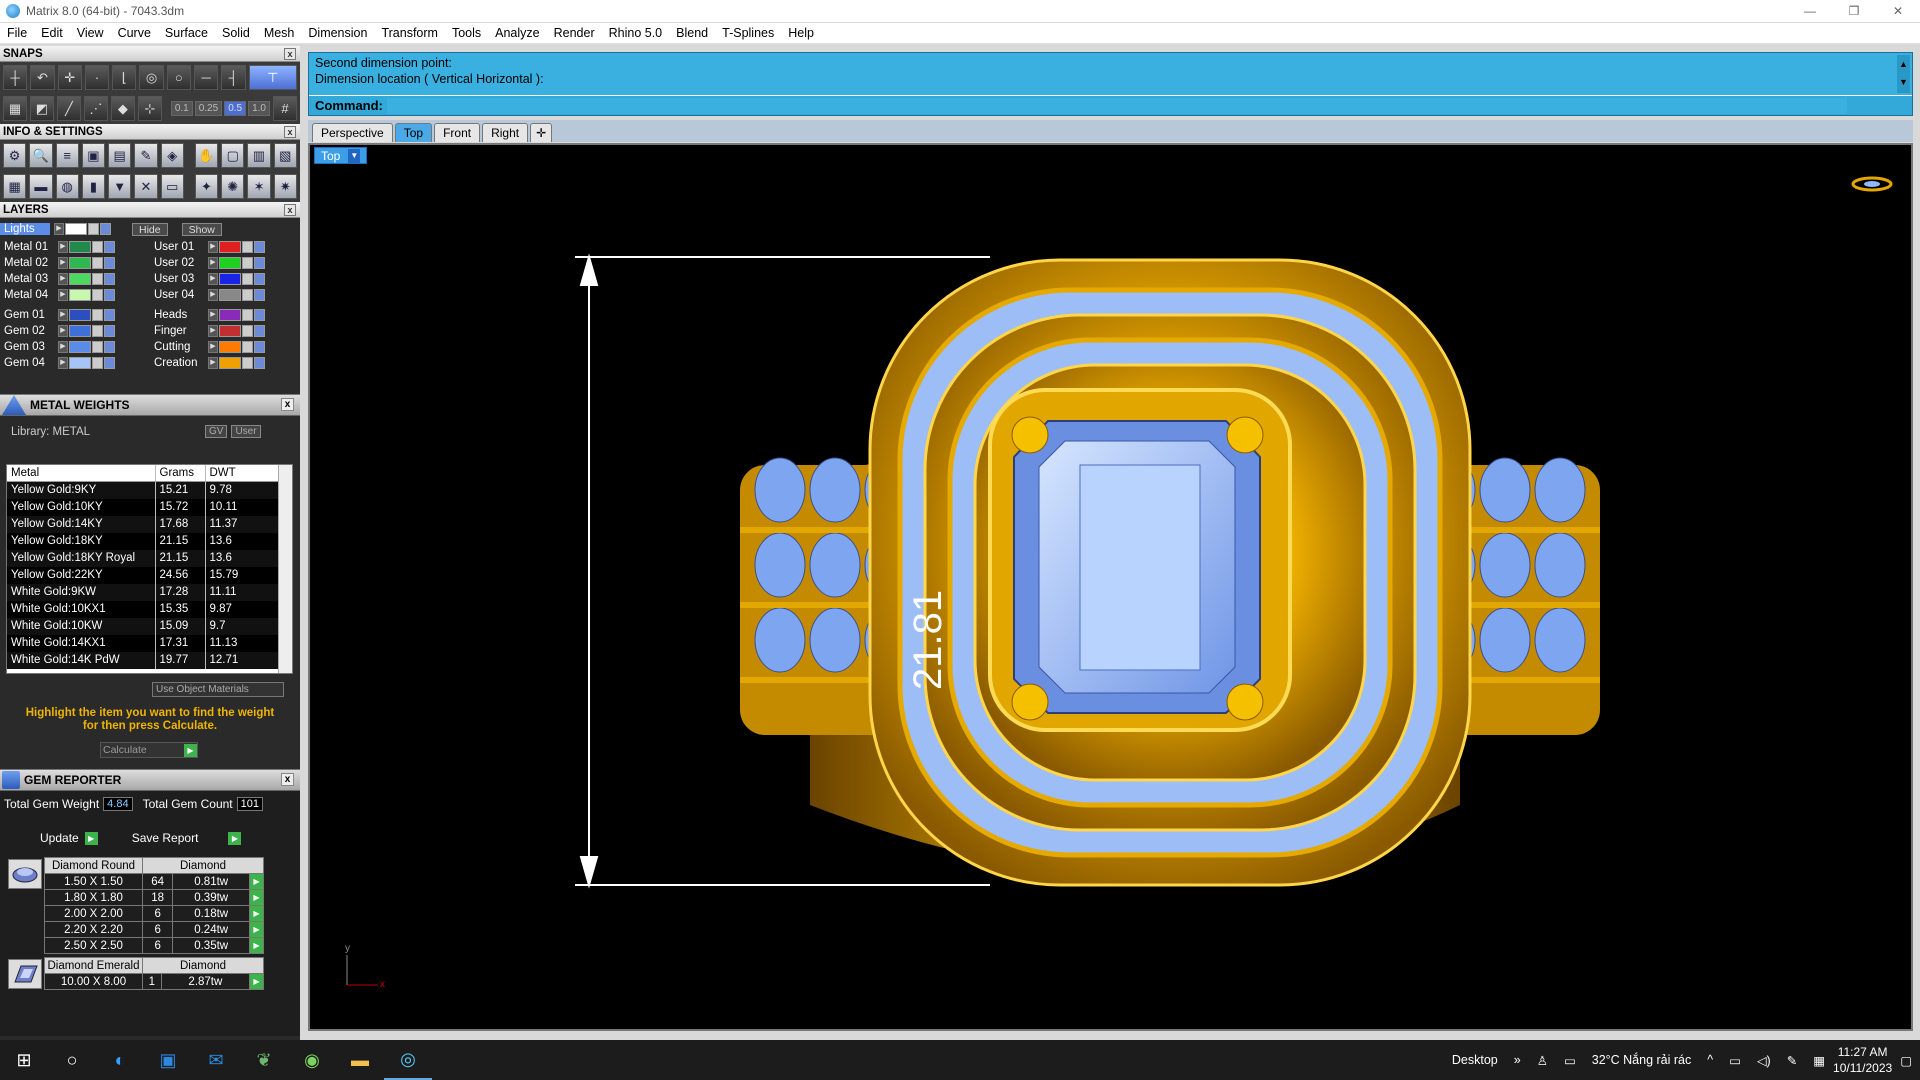 Image resolution: width=1920 pixels, height=1080 pixels. I want to click on store-icon: ▣, so click(168, 1060).